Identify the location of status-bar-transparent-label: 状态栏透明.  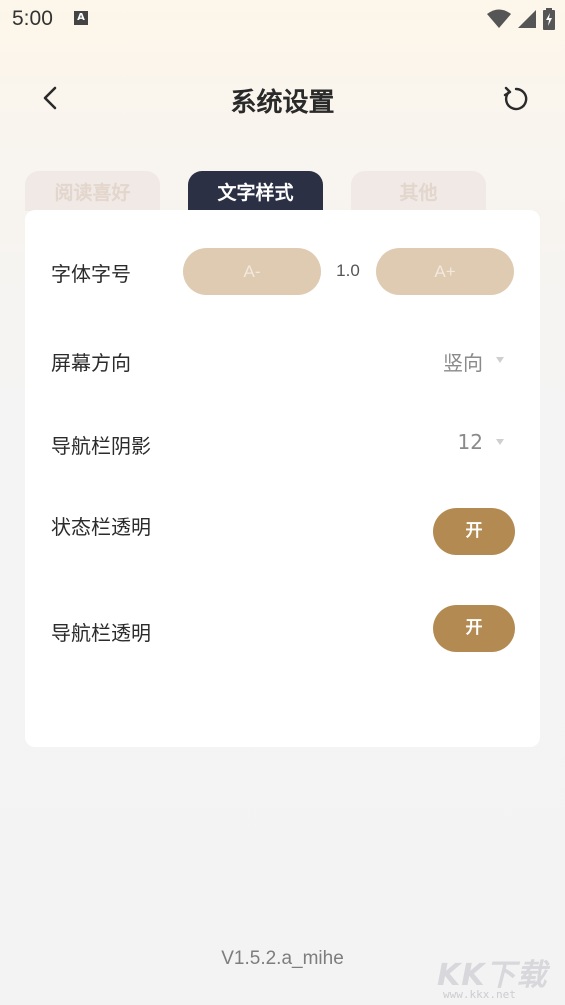
(101, 527).